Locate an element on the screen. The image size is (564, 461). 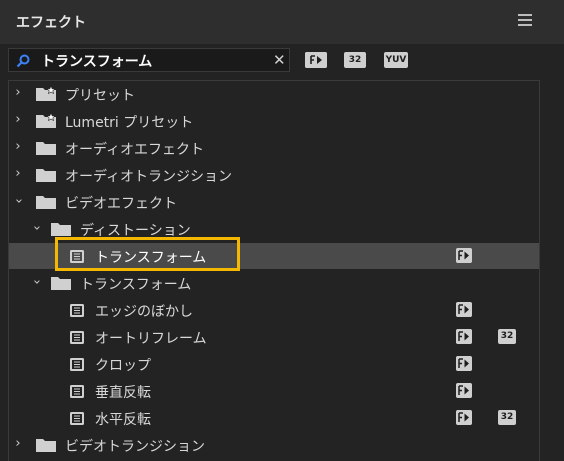
tree-item-label: オーディオエフェクト is located at coordinates (135, 150).